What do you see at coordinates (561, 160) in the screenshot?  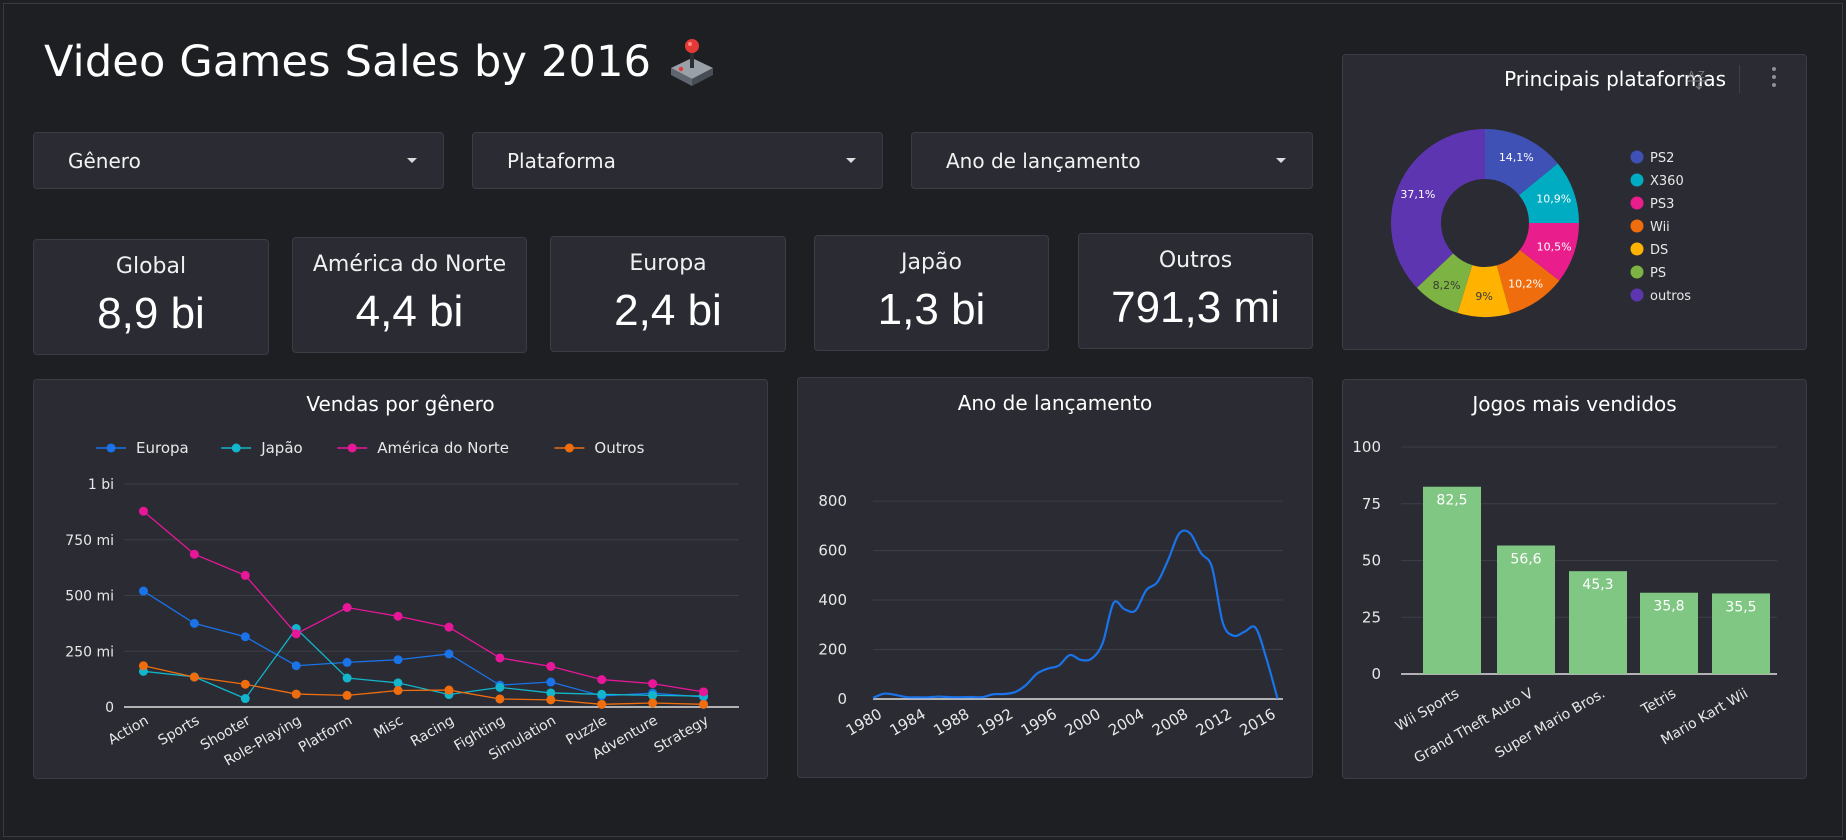 I see `filter-platform-label: Plataforma` at bounding box center [561, 160].